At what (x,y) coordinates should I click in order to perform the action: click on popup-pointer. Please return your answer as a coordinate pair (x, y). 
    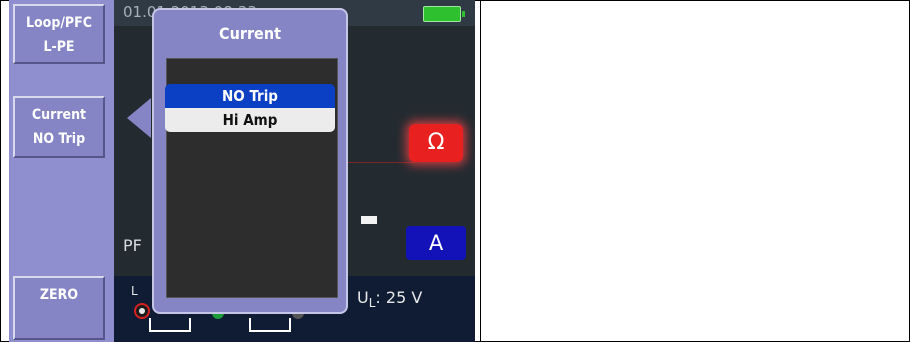
    Looking at the image, I should click on (139, 118).